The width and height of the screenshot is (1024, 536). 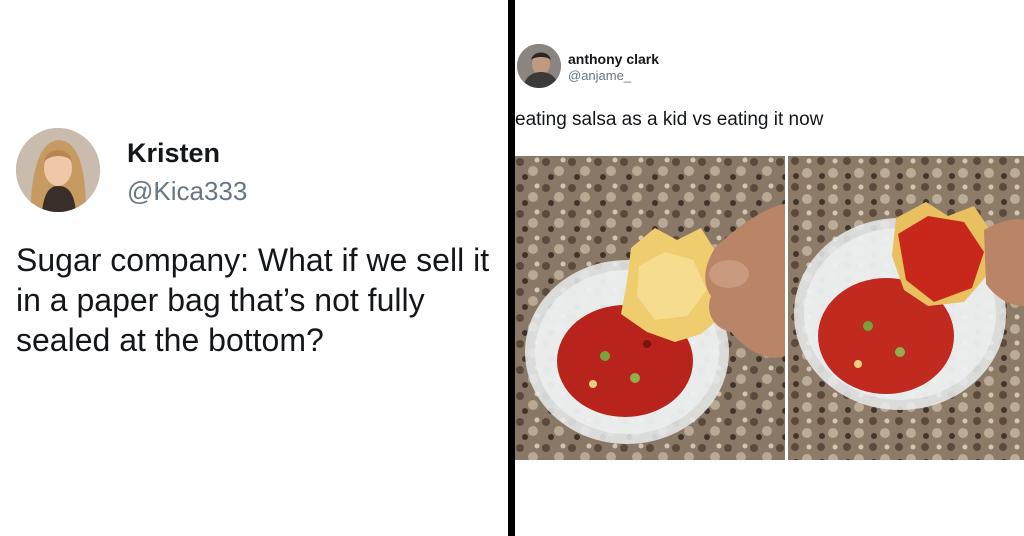 What do you see at coordinates (669, 119) in the screenshot?
I see `tweet-text: eating salsa as a kid vs eating it now` at bounding box center [669, 119].